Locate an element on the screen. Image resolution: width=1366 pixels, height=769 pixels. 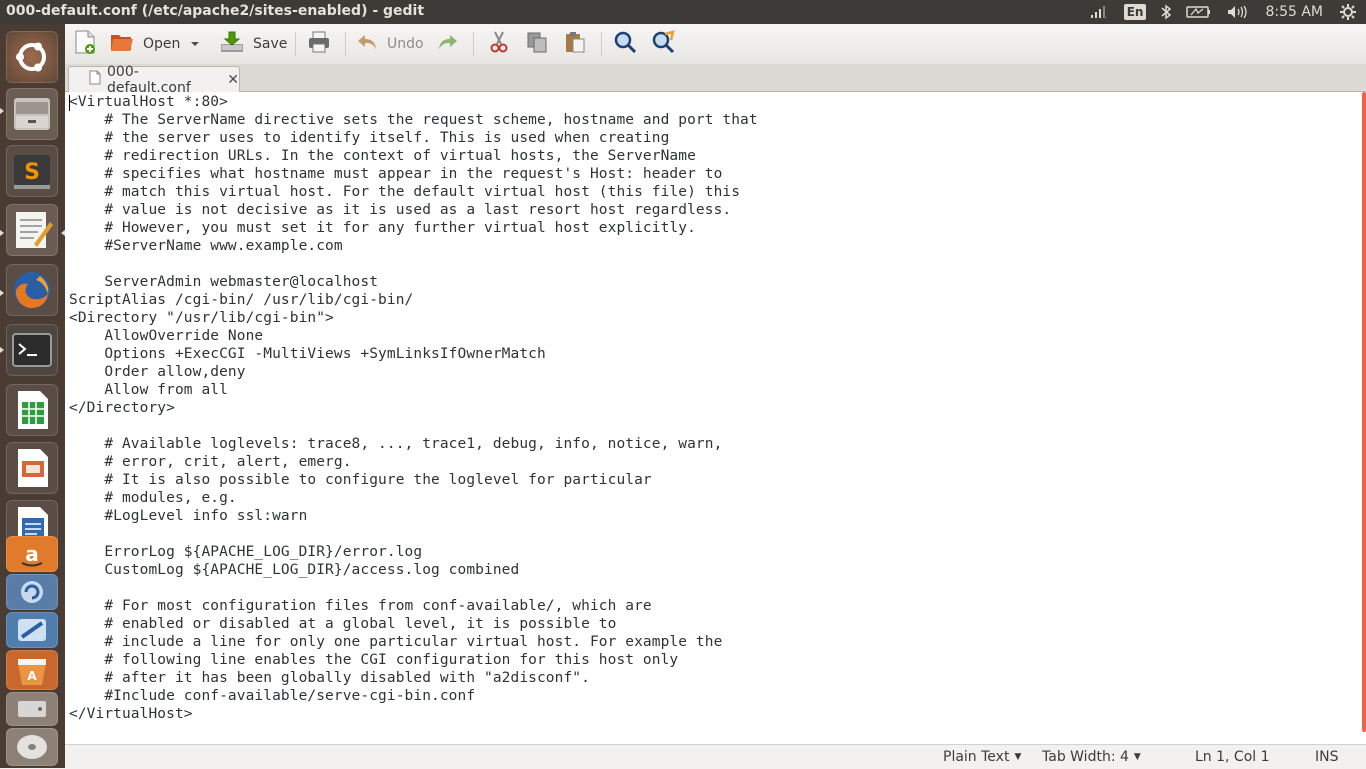
cut-button is located at coordinates (499, 44).